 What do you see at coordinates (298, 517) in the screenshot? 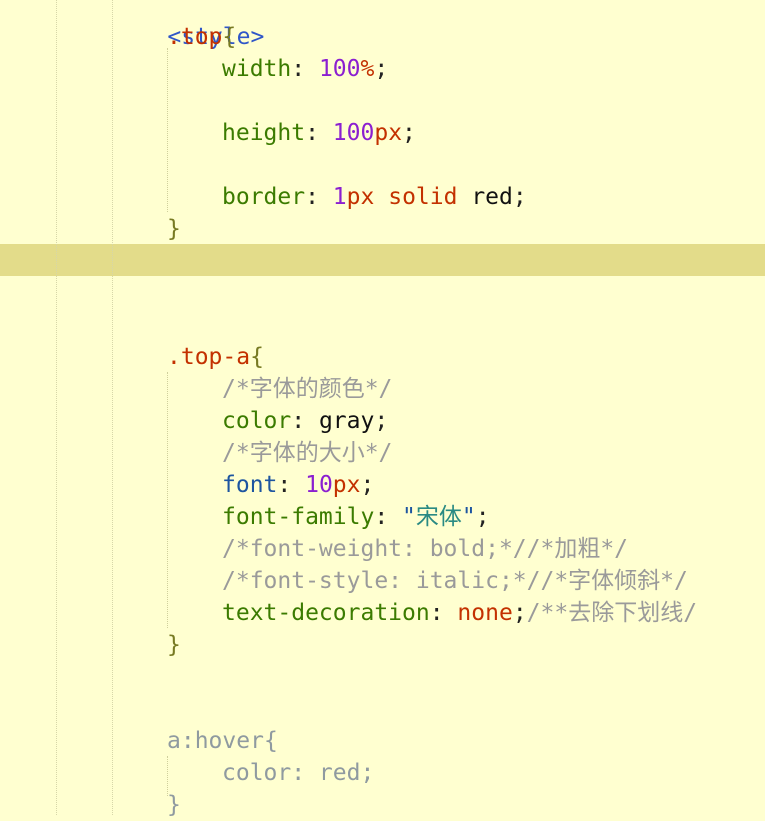
I see `property-name: font-family` at bounding box center [298, 517].